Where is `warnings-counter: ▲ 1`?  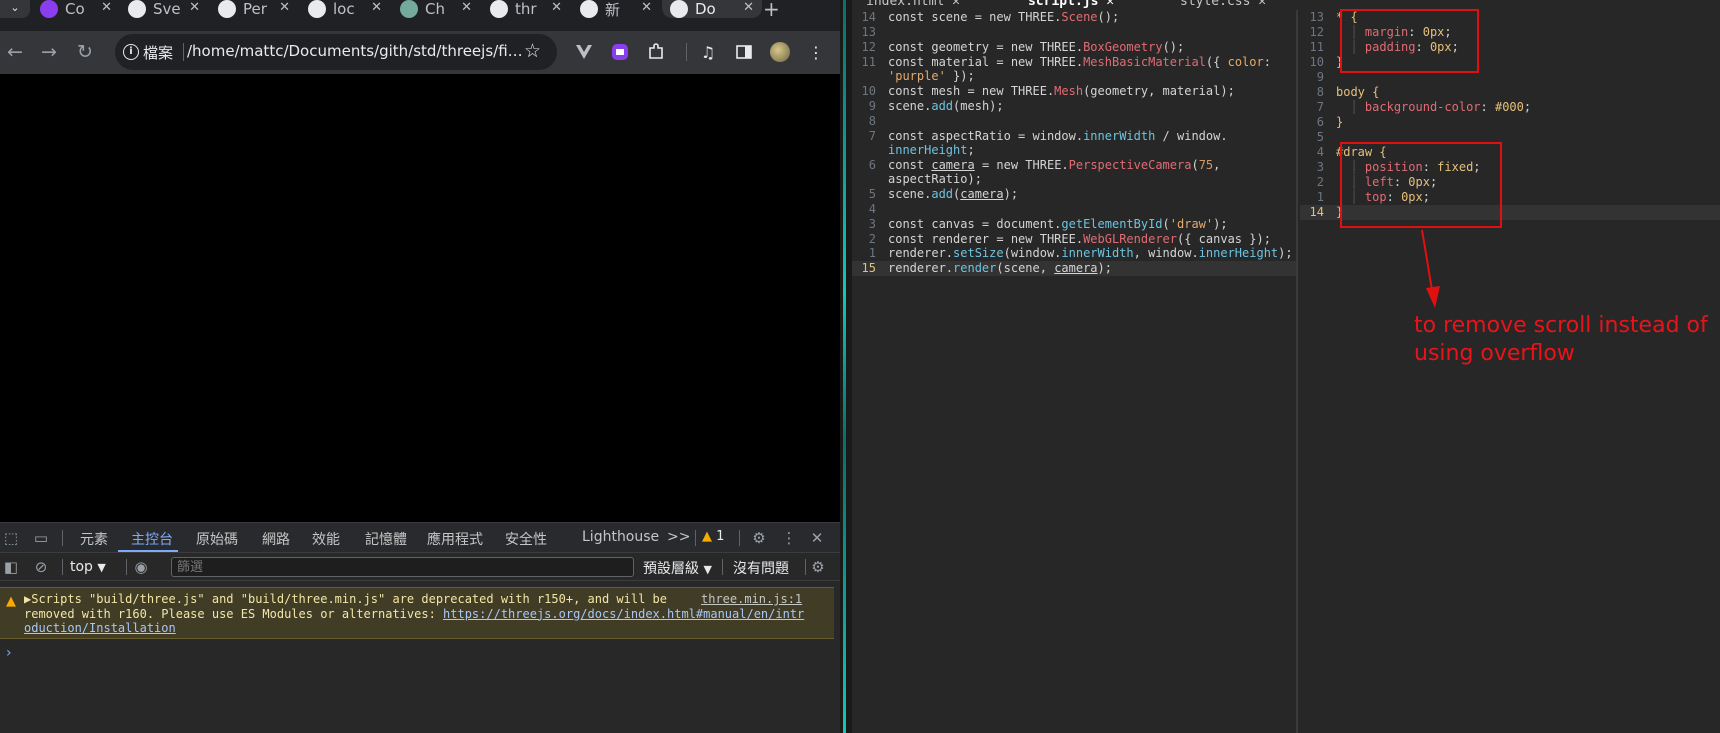
warnings-counter: ▲ 1 is located at coordinates (713, 536).